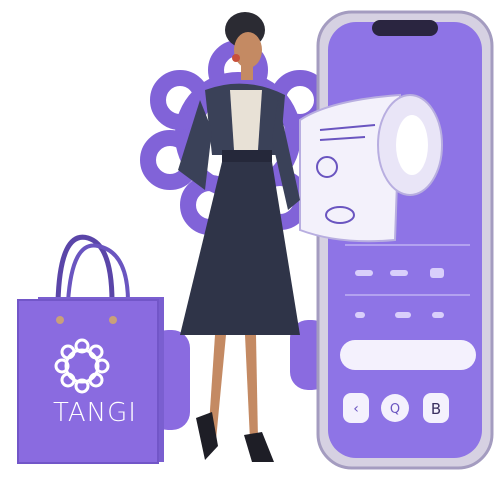 The image size is (498, 481). What do you see at coordinates (405, 28) in the screenshot?
I see `phone-notch` at bounding box center [405, 28].